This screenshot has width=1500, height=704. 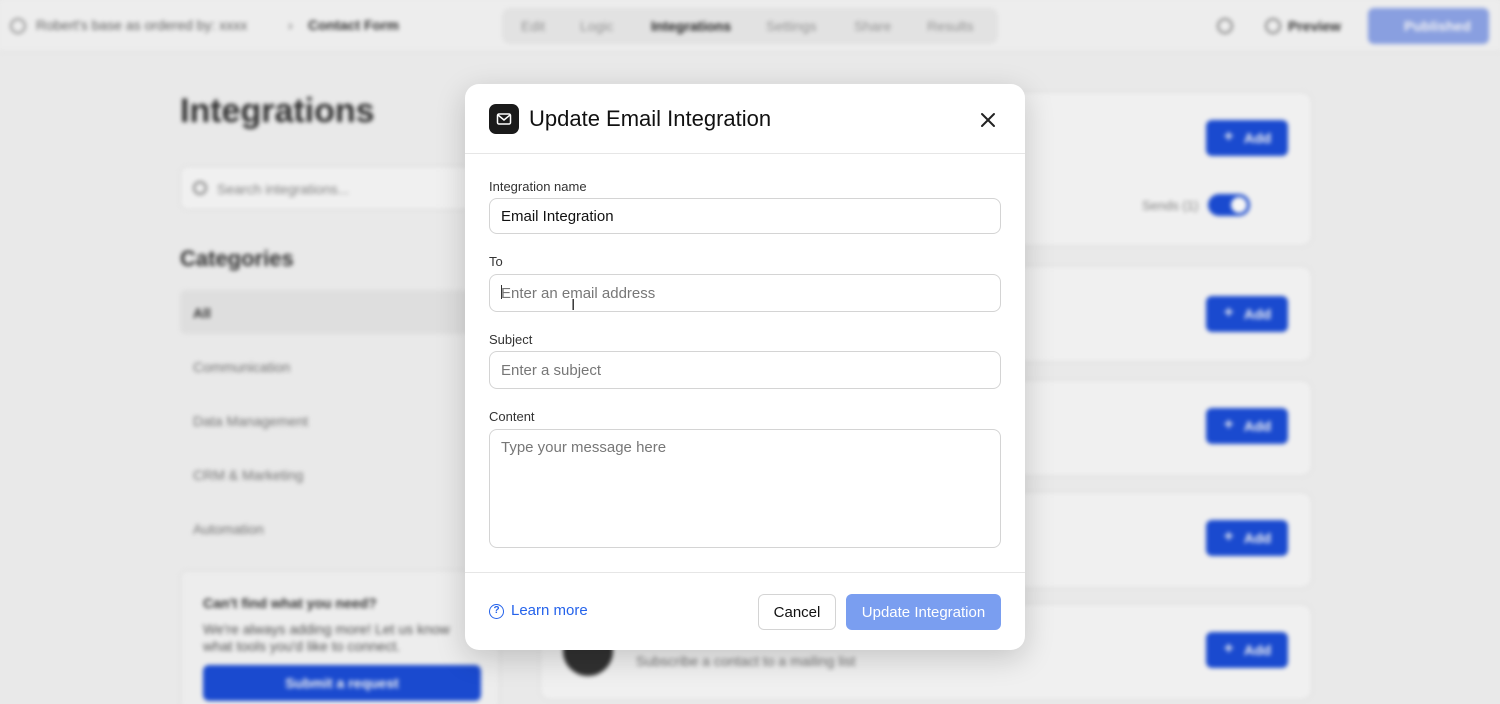 I want to click on update-integration-button: Update Integration, so click(x=923, y=612).